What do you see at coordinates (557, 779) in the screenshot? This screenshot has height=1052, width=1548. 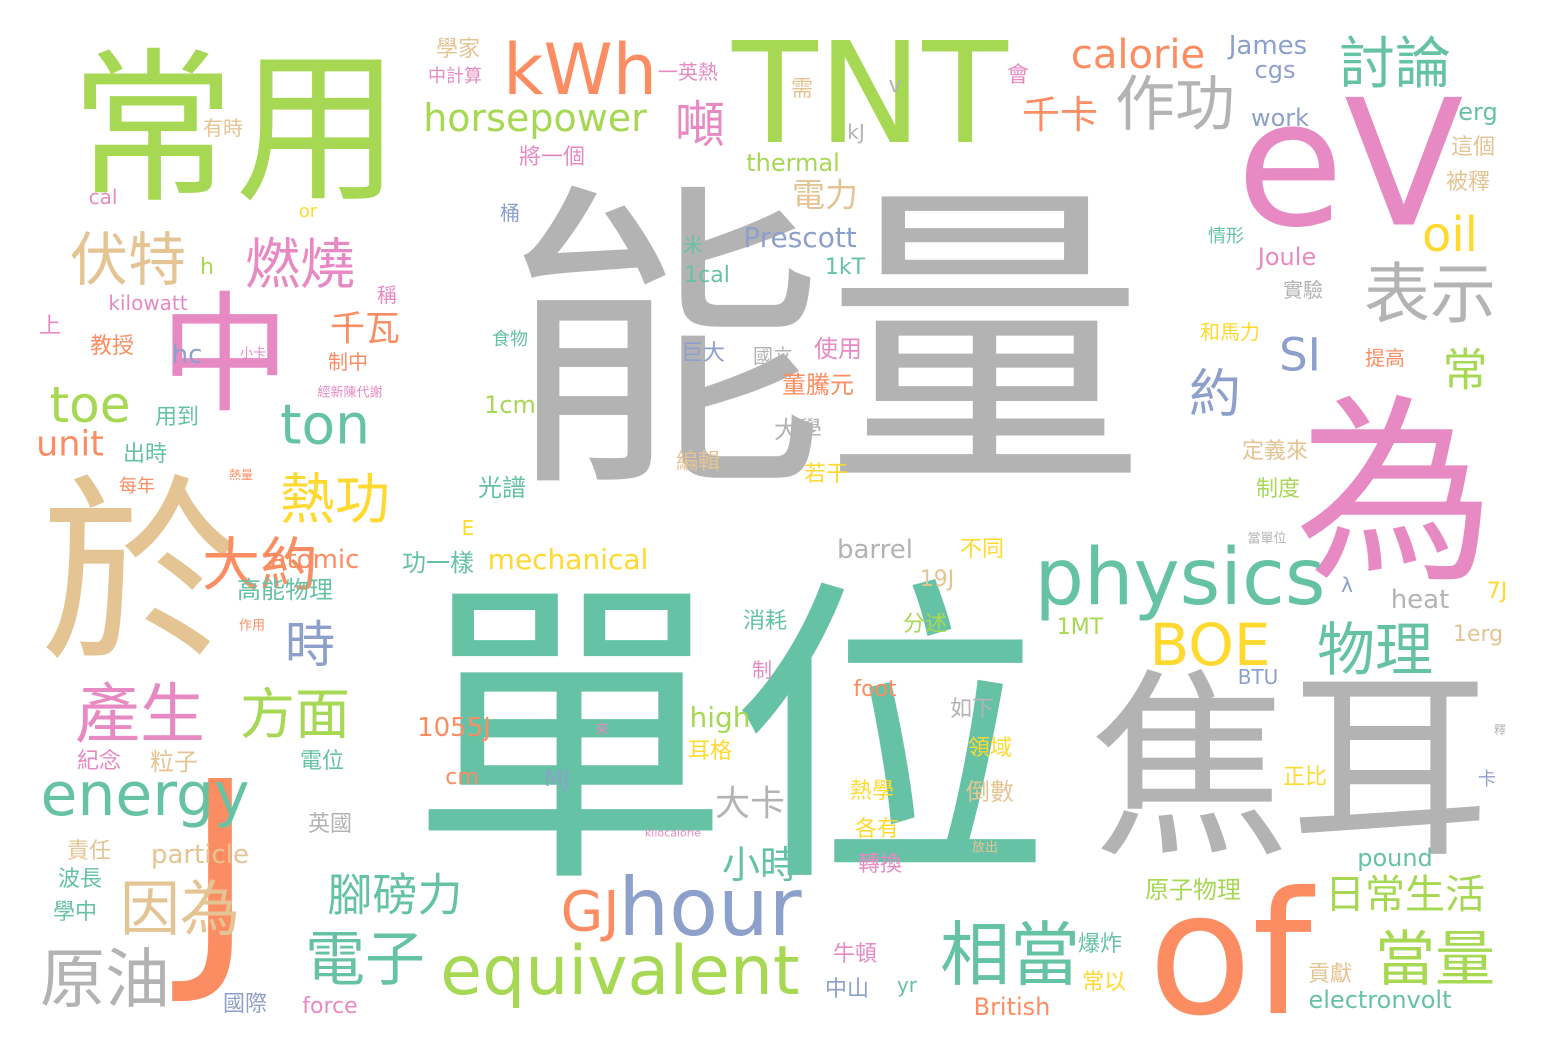 I see `word-mj: MJ` at bounding box center [557, 779].